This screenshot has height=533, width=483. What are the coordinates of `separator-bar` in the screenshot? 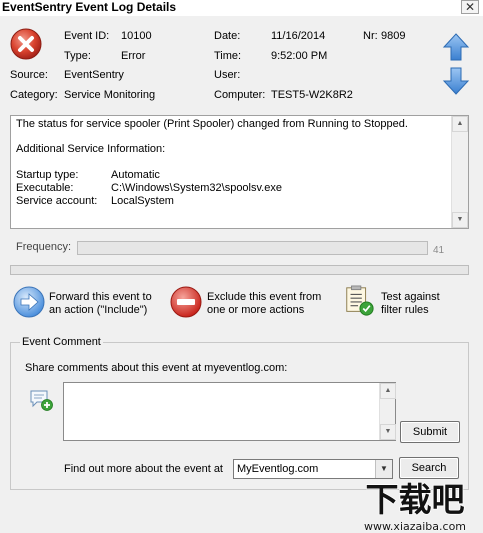 It's located at (239, 270).